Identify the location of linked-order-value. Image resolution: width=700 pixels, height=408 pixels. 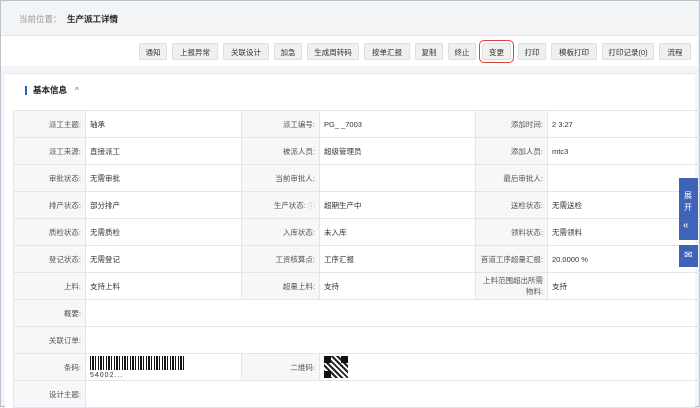
(393, 340).